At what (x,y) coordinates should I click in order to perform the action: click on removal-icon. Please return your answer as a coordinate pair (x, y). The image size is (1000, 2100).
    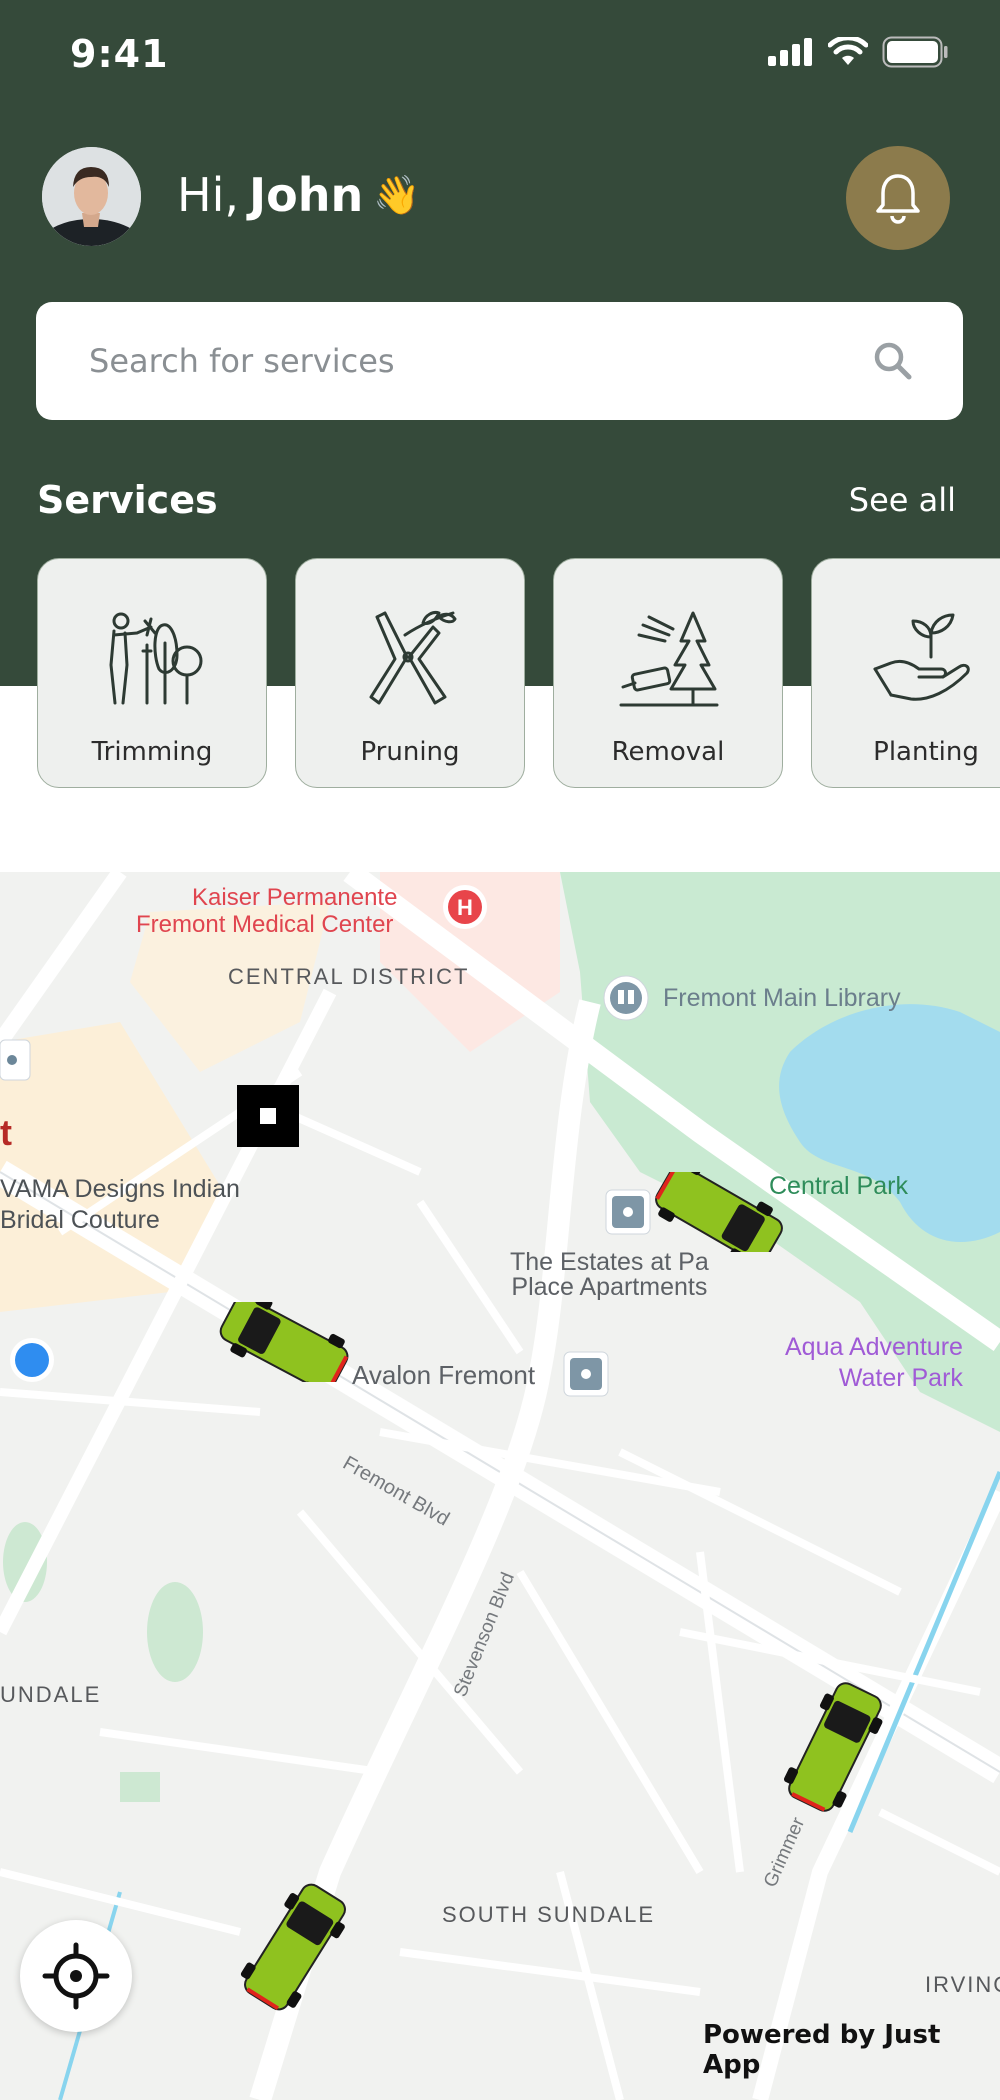
    Looking at the image, I should click on (669, 659).